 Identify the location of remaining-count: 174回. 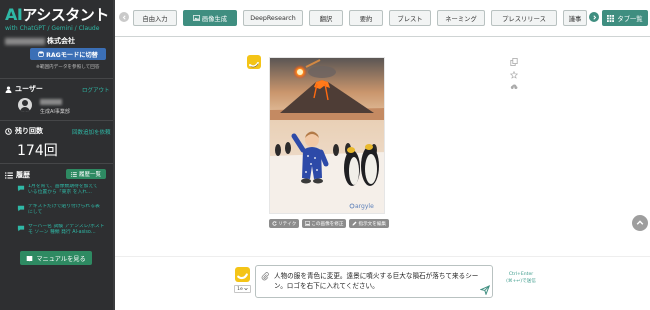
(37, 151).